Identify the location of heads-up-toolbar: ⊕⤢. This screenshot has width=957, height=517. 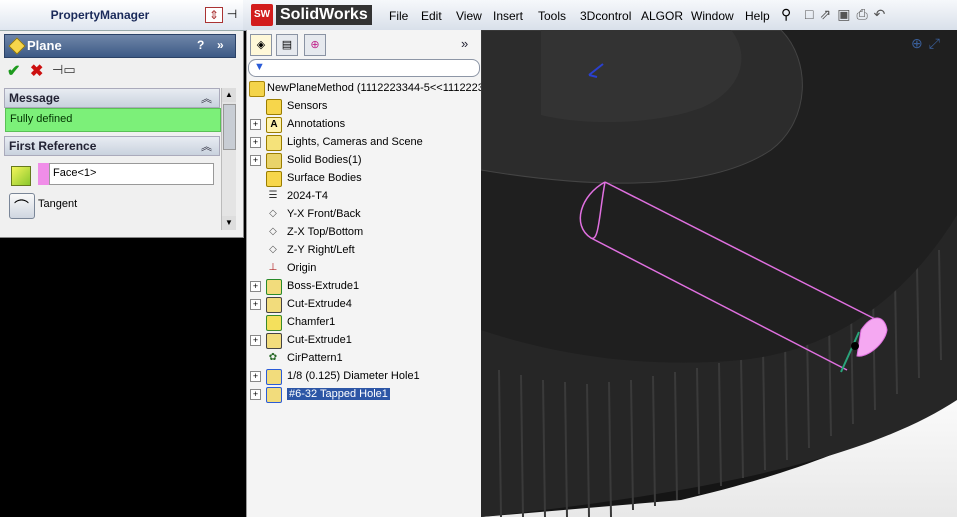
(928, 43).